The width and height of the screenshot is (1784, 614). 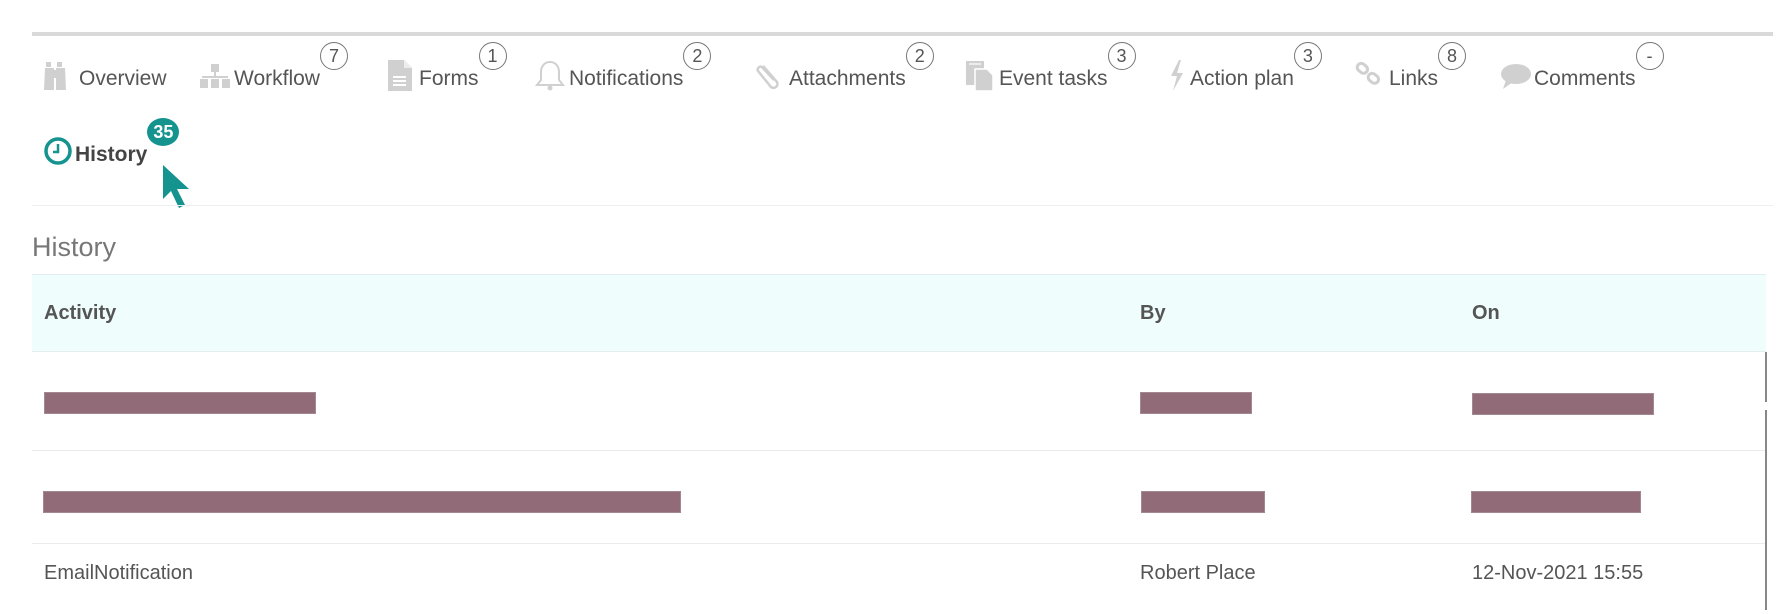 What do you see at coordinates (118, 573) in the screenshot?
I see `activity-cell: EmailNotification` at bounding box center [118, 573].